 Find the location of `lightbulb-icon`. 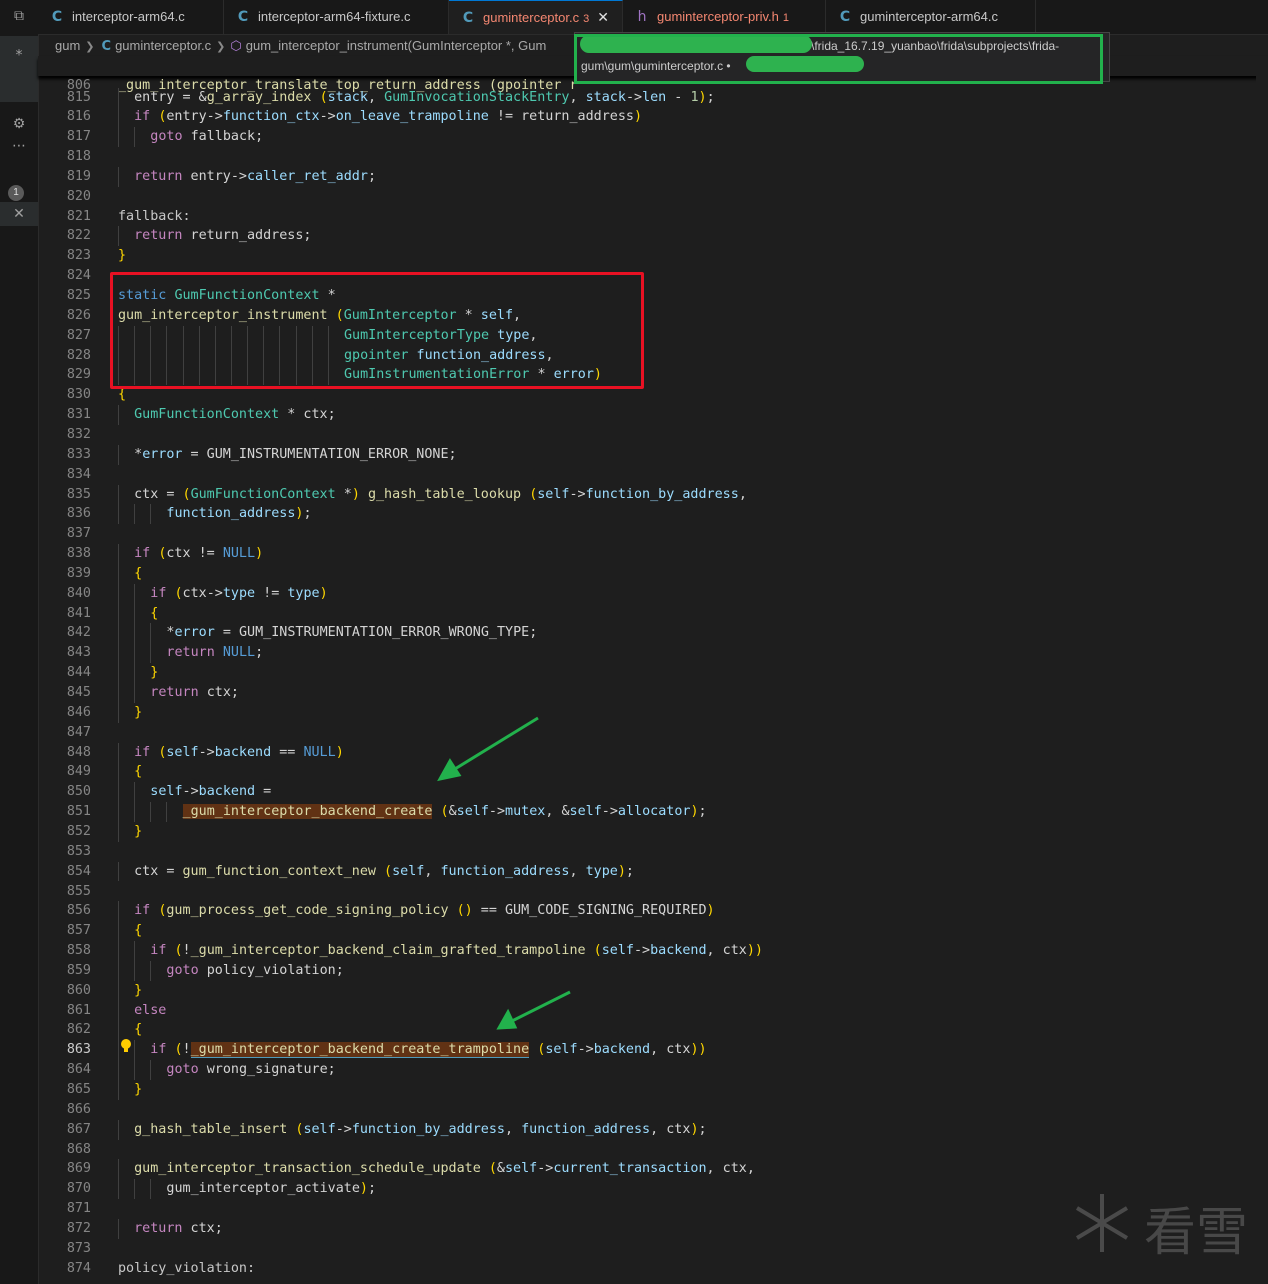

lightbulb-icon is located at coordinates (126, 1046).